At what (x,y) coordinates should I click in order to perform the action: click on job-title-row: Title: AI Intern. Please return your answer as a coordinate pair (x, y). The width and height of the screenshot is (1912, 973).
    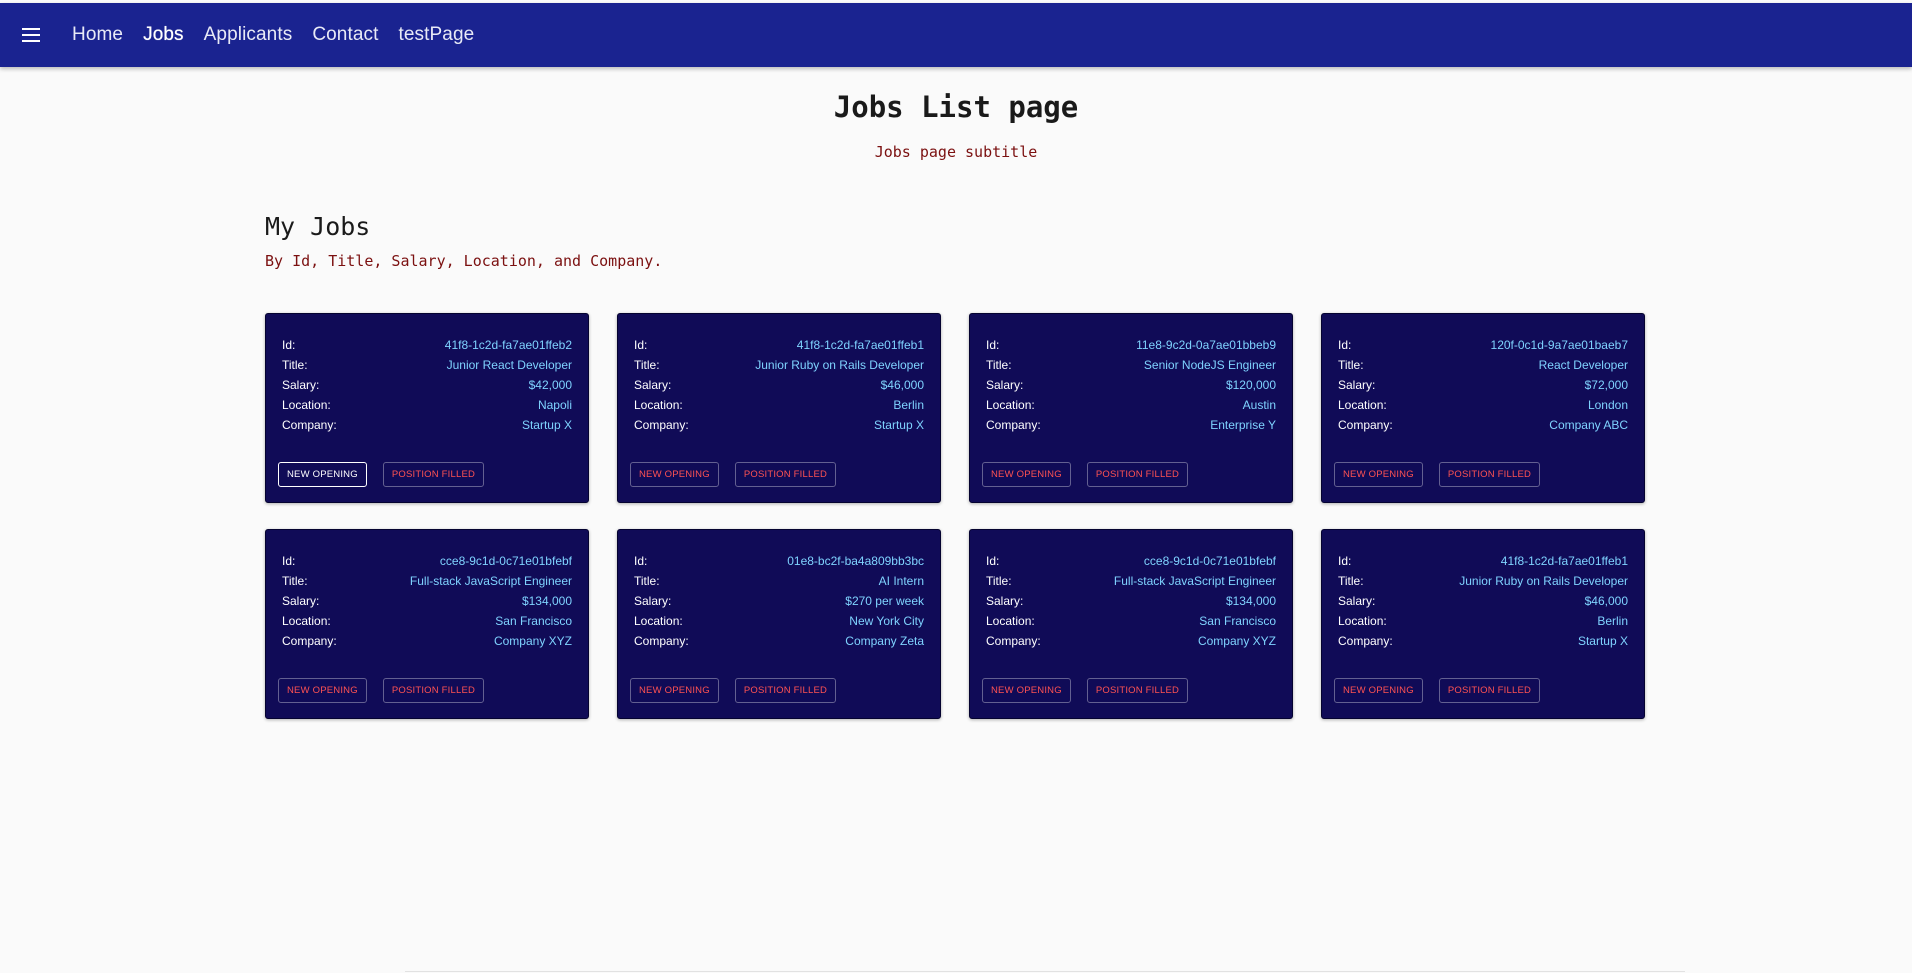
    Looking at the image, I should click on (779, 581).